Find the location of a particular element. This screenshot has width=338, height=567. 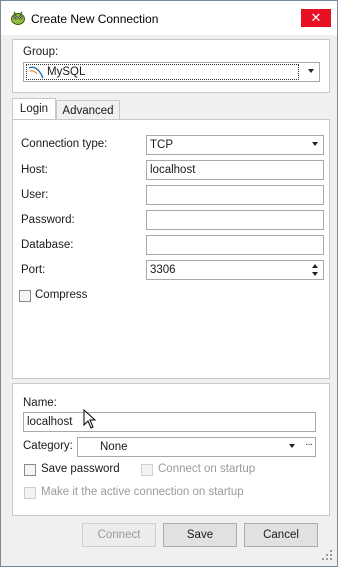

tab-advanced: Advanced is located at coordinates (88, 110).